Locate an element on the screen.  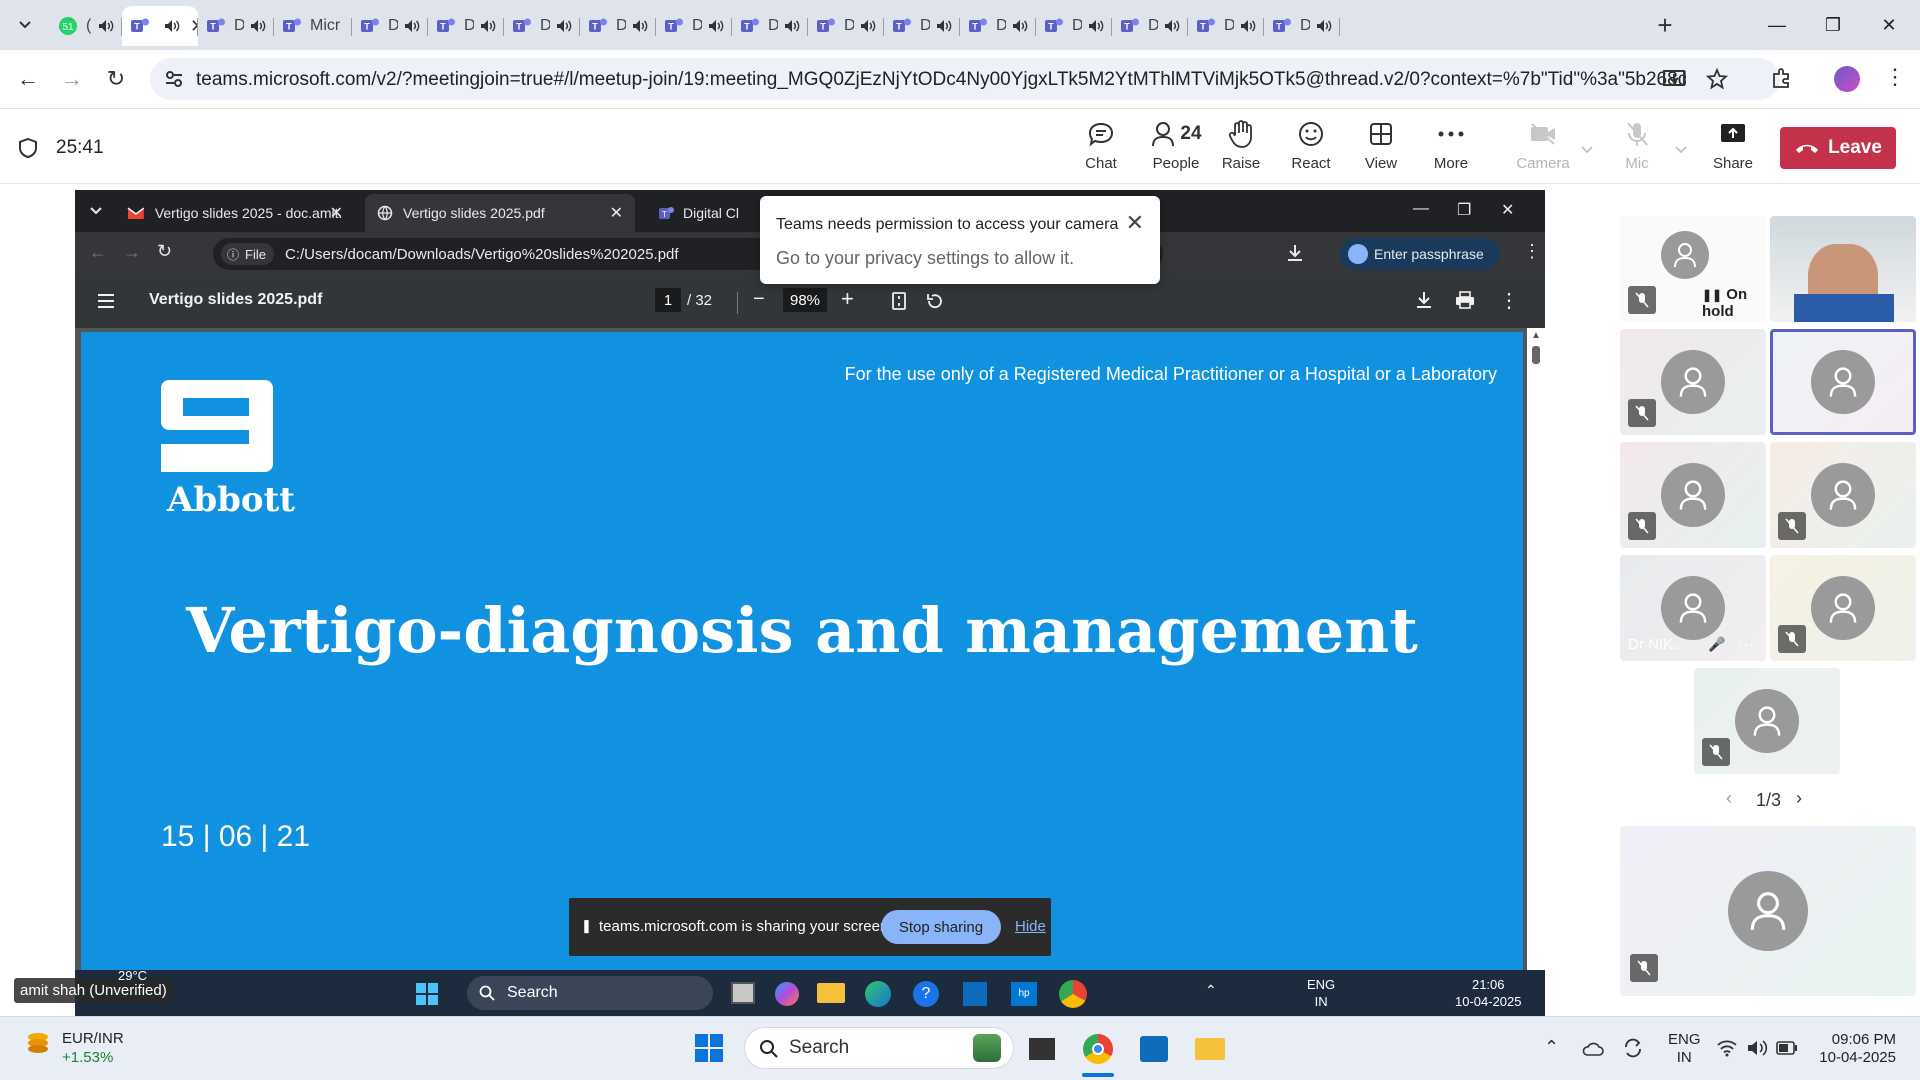
file-explorer-icon is located at coordinates (1210, 1049).